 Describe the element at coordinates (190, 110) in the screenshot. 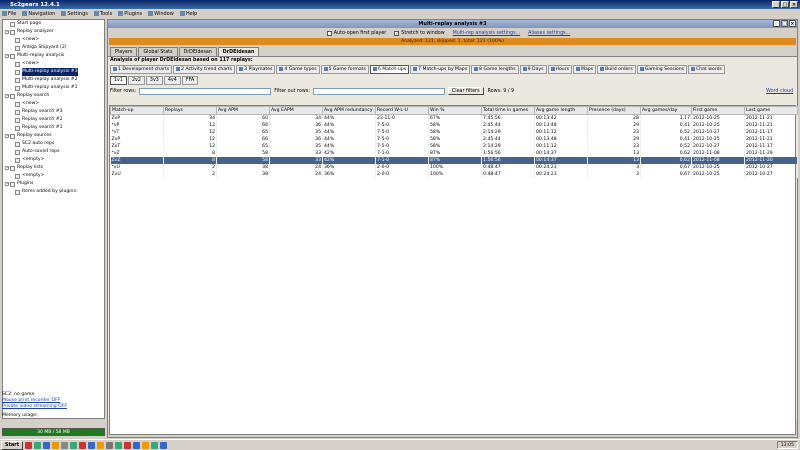

I see `column-header: Replays` at that location.